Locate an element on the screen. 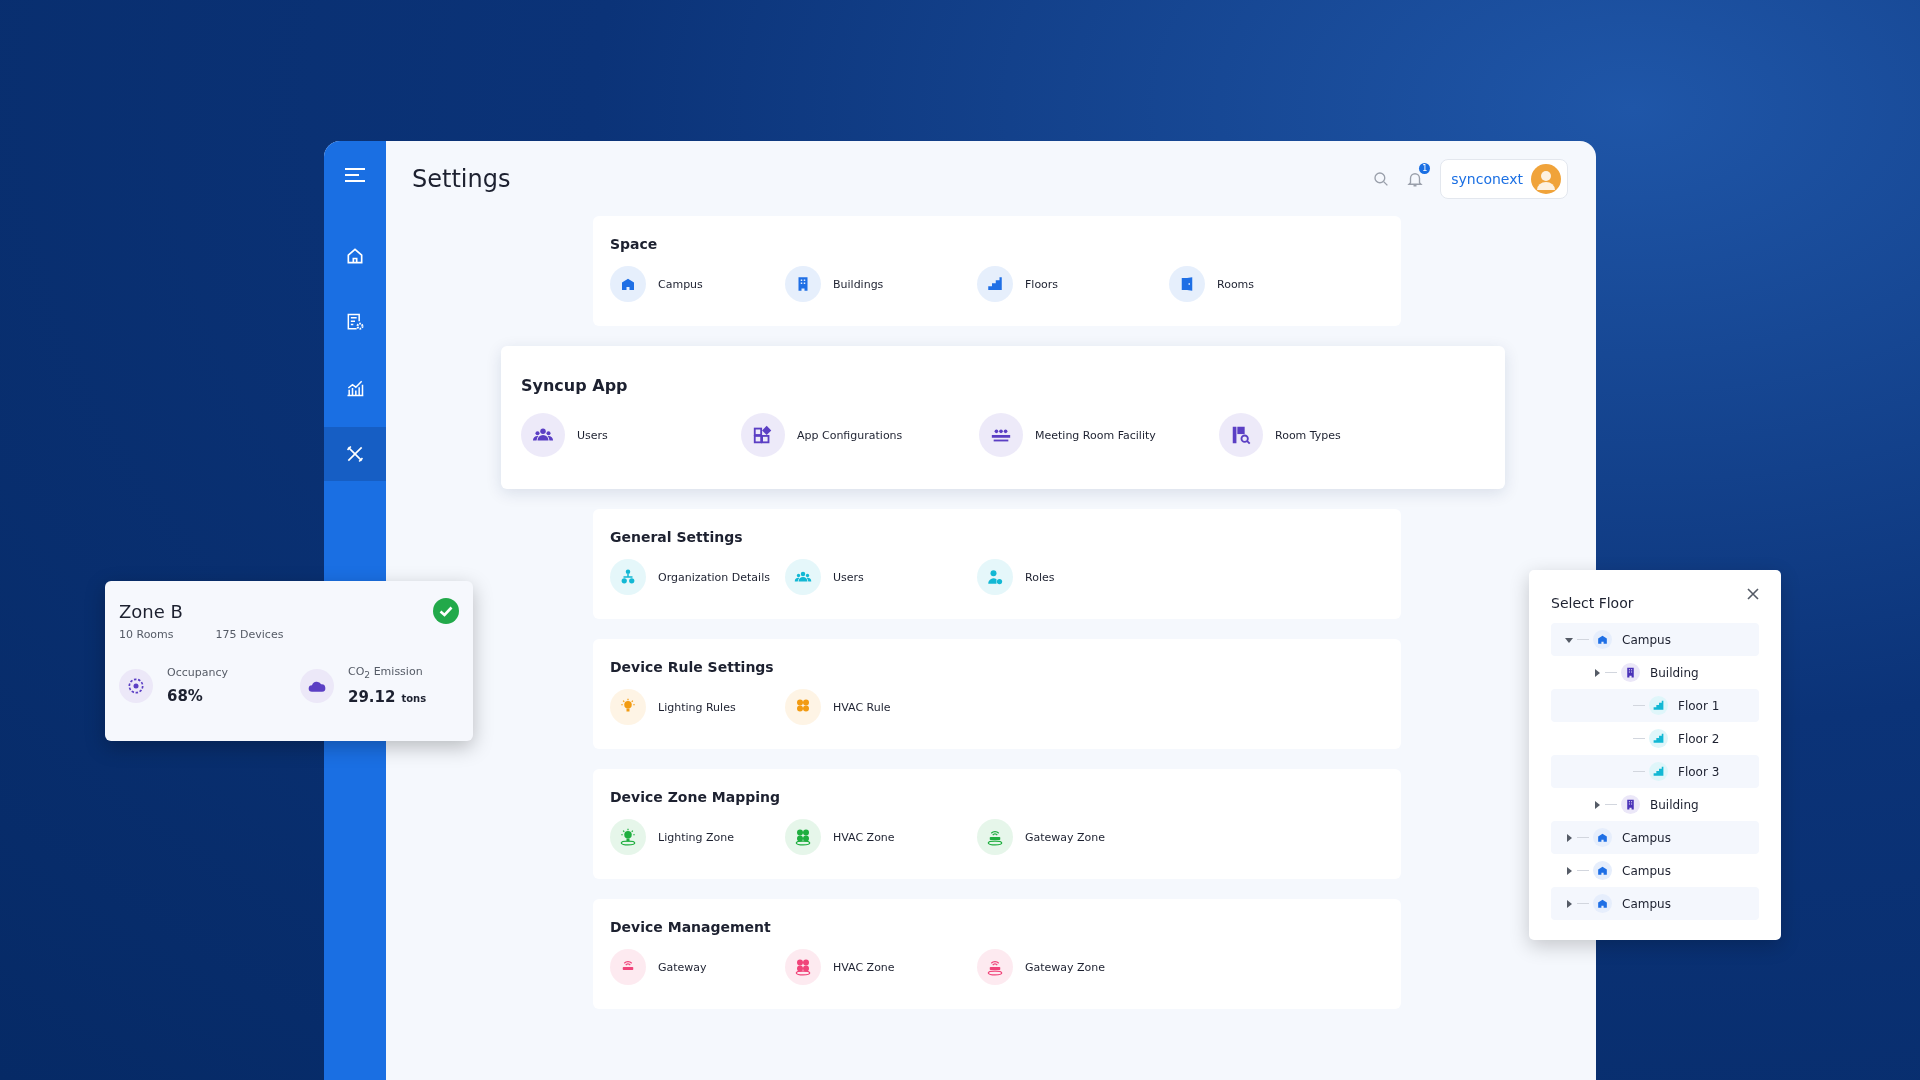  settings-link: Meeting Room Facility is located at coordinates (1095, 435).